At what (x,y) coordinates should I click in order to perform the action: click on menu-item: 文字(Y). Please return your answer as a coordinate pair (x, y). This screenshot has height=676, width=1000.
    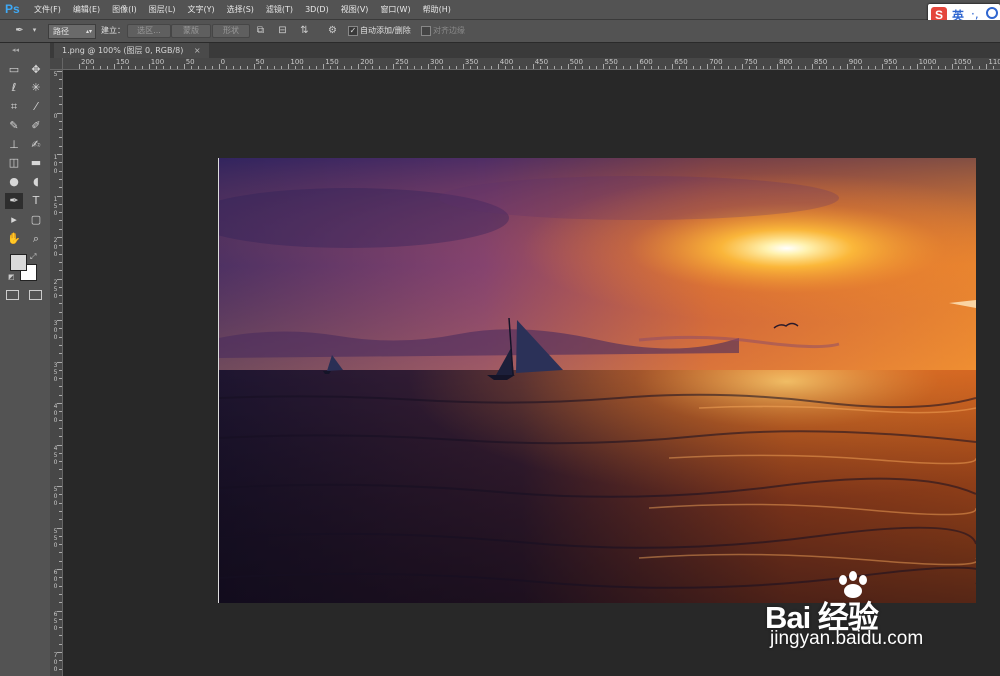
    Looking at the image, I should click on (200, 9).